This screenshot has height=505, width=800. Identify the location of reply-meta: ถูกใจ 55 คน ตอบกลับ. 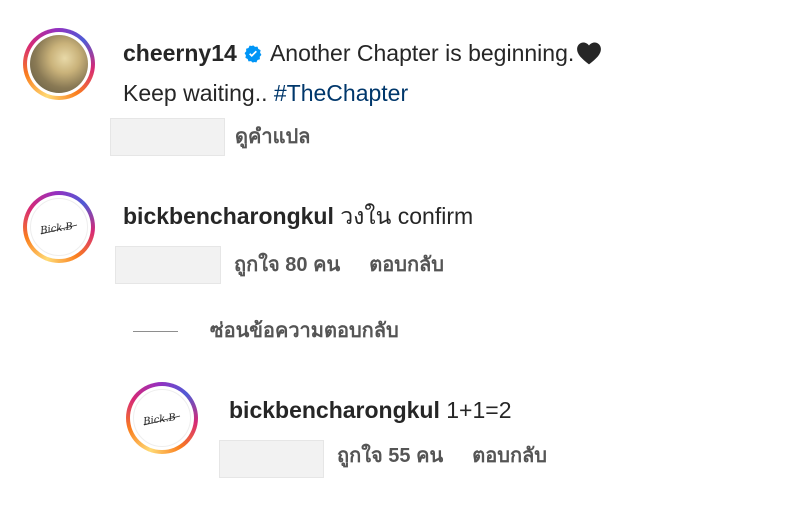
(442, 456).